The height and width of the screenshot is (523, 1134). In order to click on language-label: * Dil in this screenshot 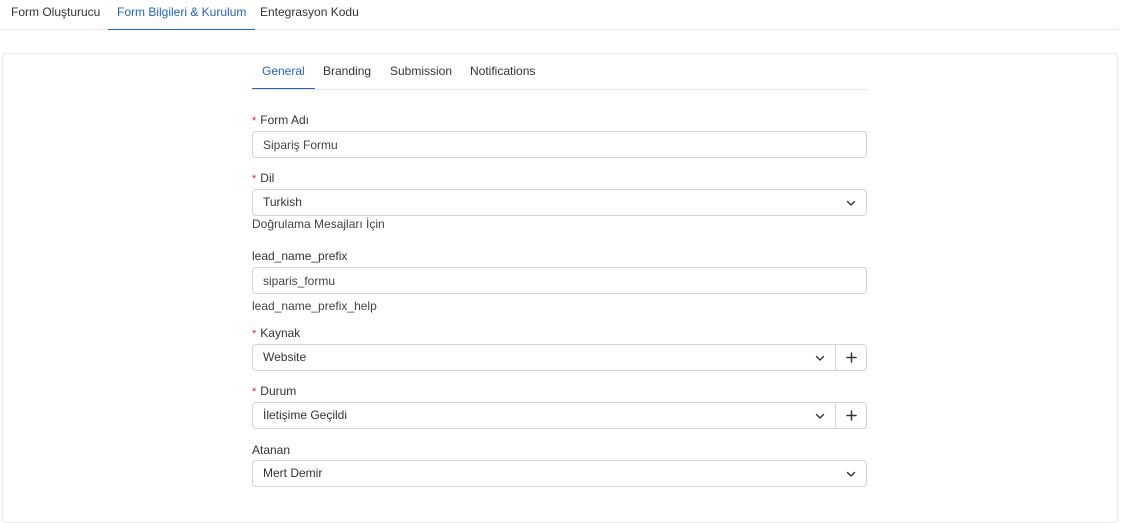, I will do `click(263, 178)`.